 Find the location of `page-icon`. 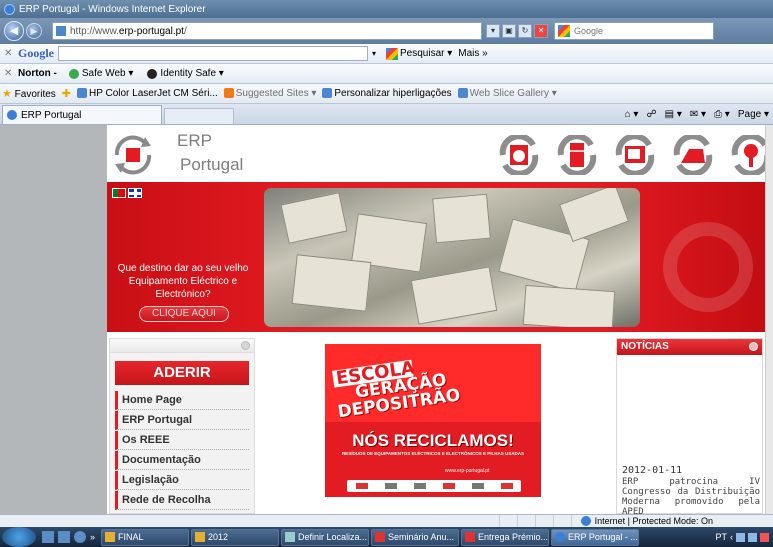

page-icon is located at coordinates (462, 93).